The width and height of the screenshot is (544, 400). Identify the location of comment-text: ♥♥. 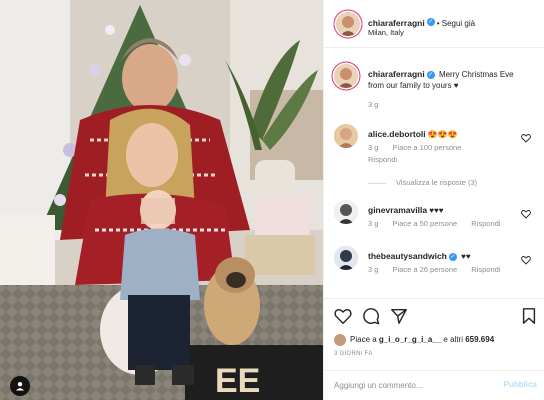
(466, 256).